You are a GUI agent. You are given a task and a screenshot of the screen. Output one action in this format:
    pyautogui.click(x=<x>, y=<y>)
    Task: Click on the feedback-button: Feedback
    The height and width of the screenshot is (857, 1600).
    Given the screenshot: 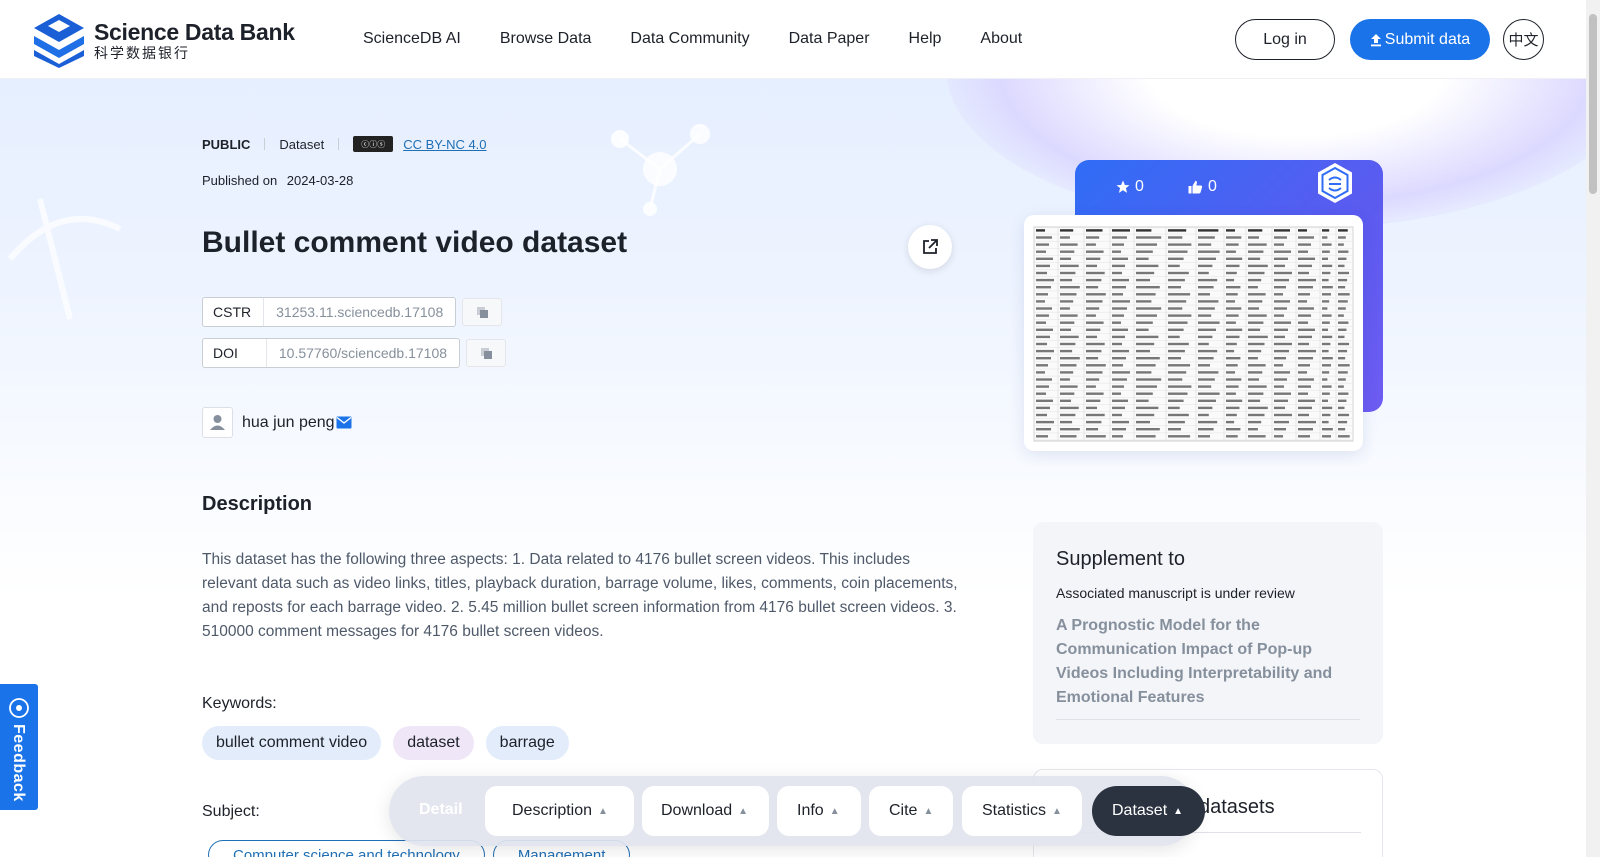 What is the action you would take?
    pyautogui.click(x=19, y=747)
    